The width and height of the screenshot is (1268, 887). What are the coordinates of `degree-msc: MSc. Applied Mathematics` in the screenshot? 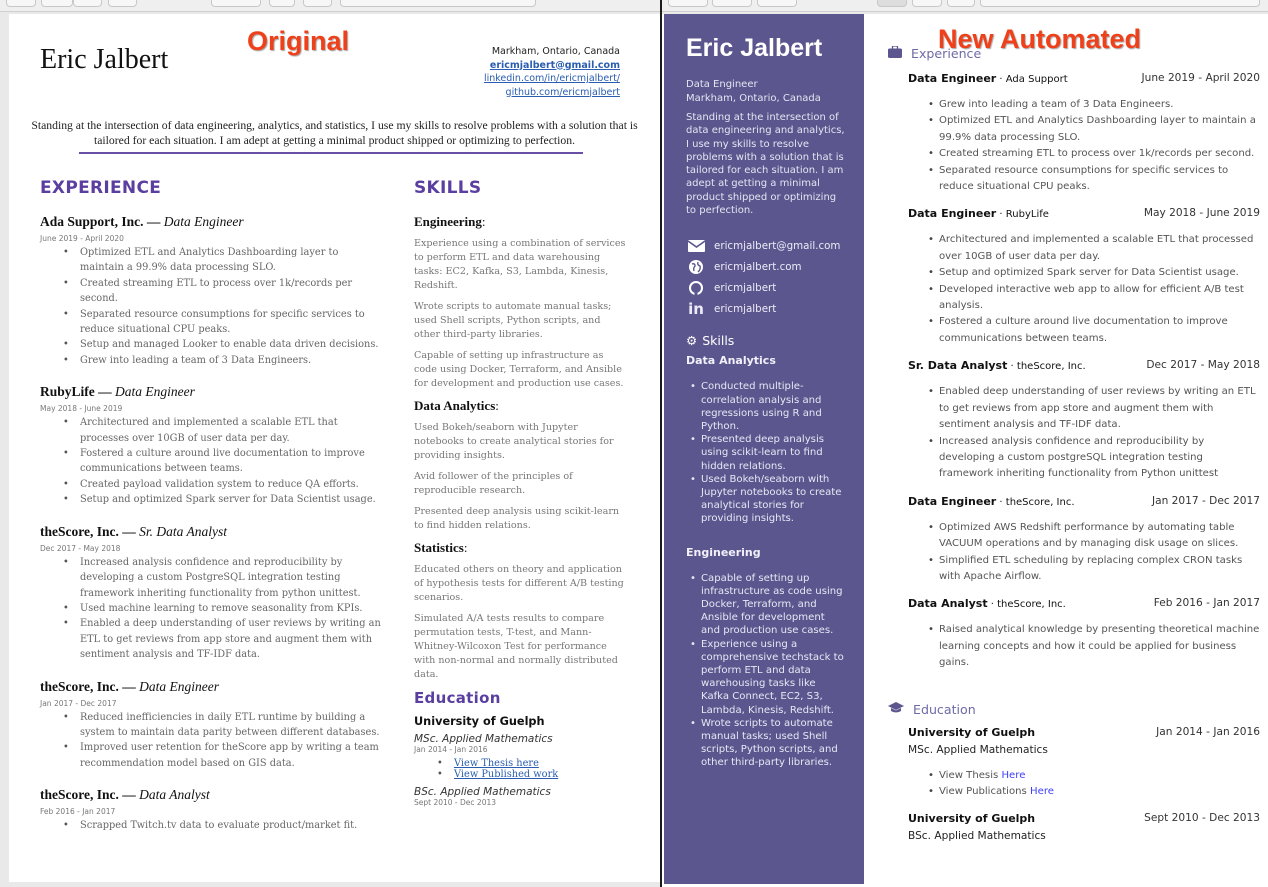 It's located at (483, 739).